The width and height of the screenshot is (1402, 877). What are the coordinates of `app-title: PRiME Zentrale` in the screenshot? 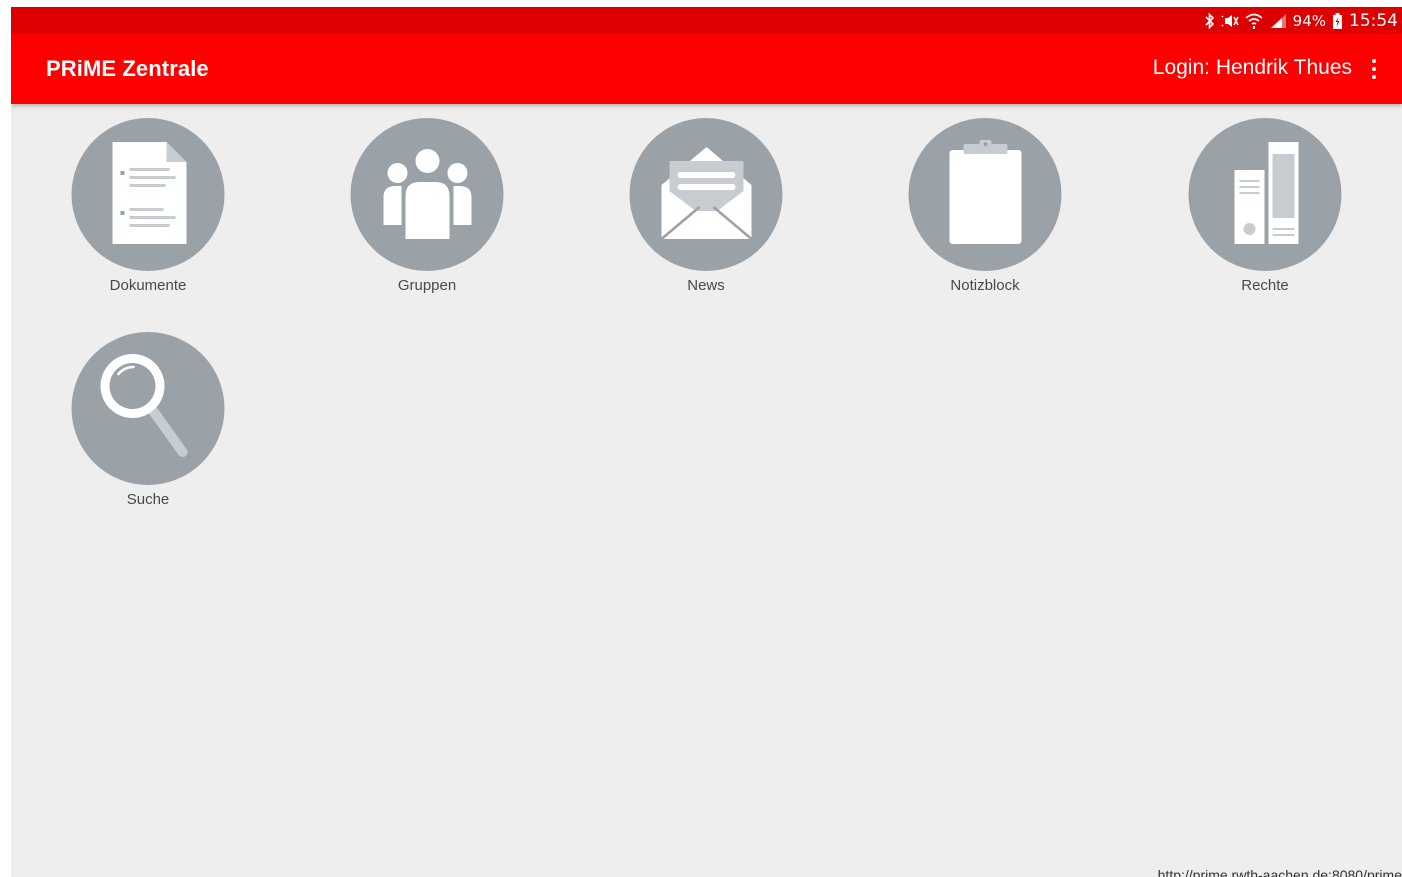 It's located at (127, 68).